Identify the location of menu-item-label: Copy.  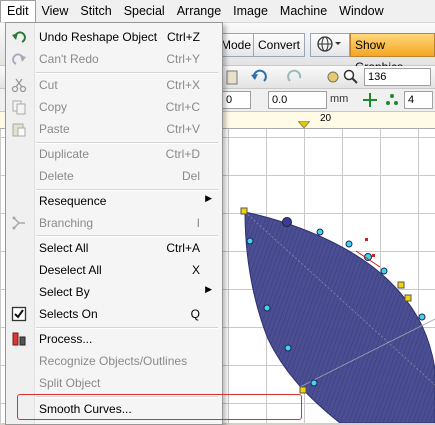
(53, 107).